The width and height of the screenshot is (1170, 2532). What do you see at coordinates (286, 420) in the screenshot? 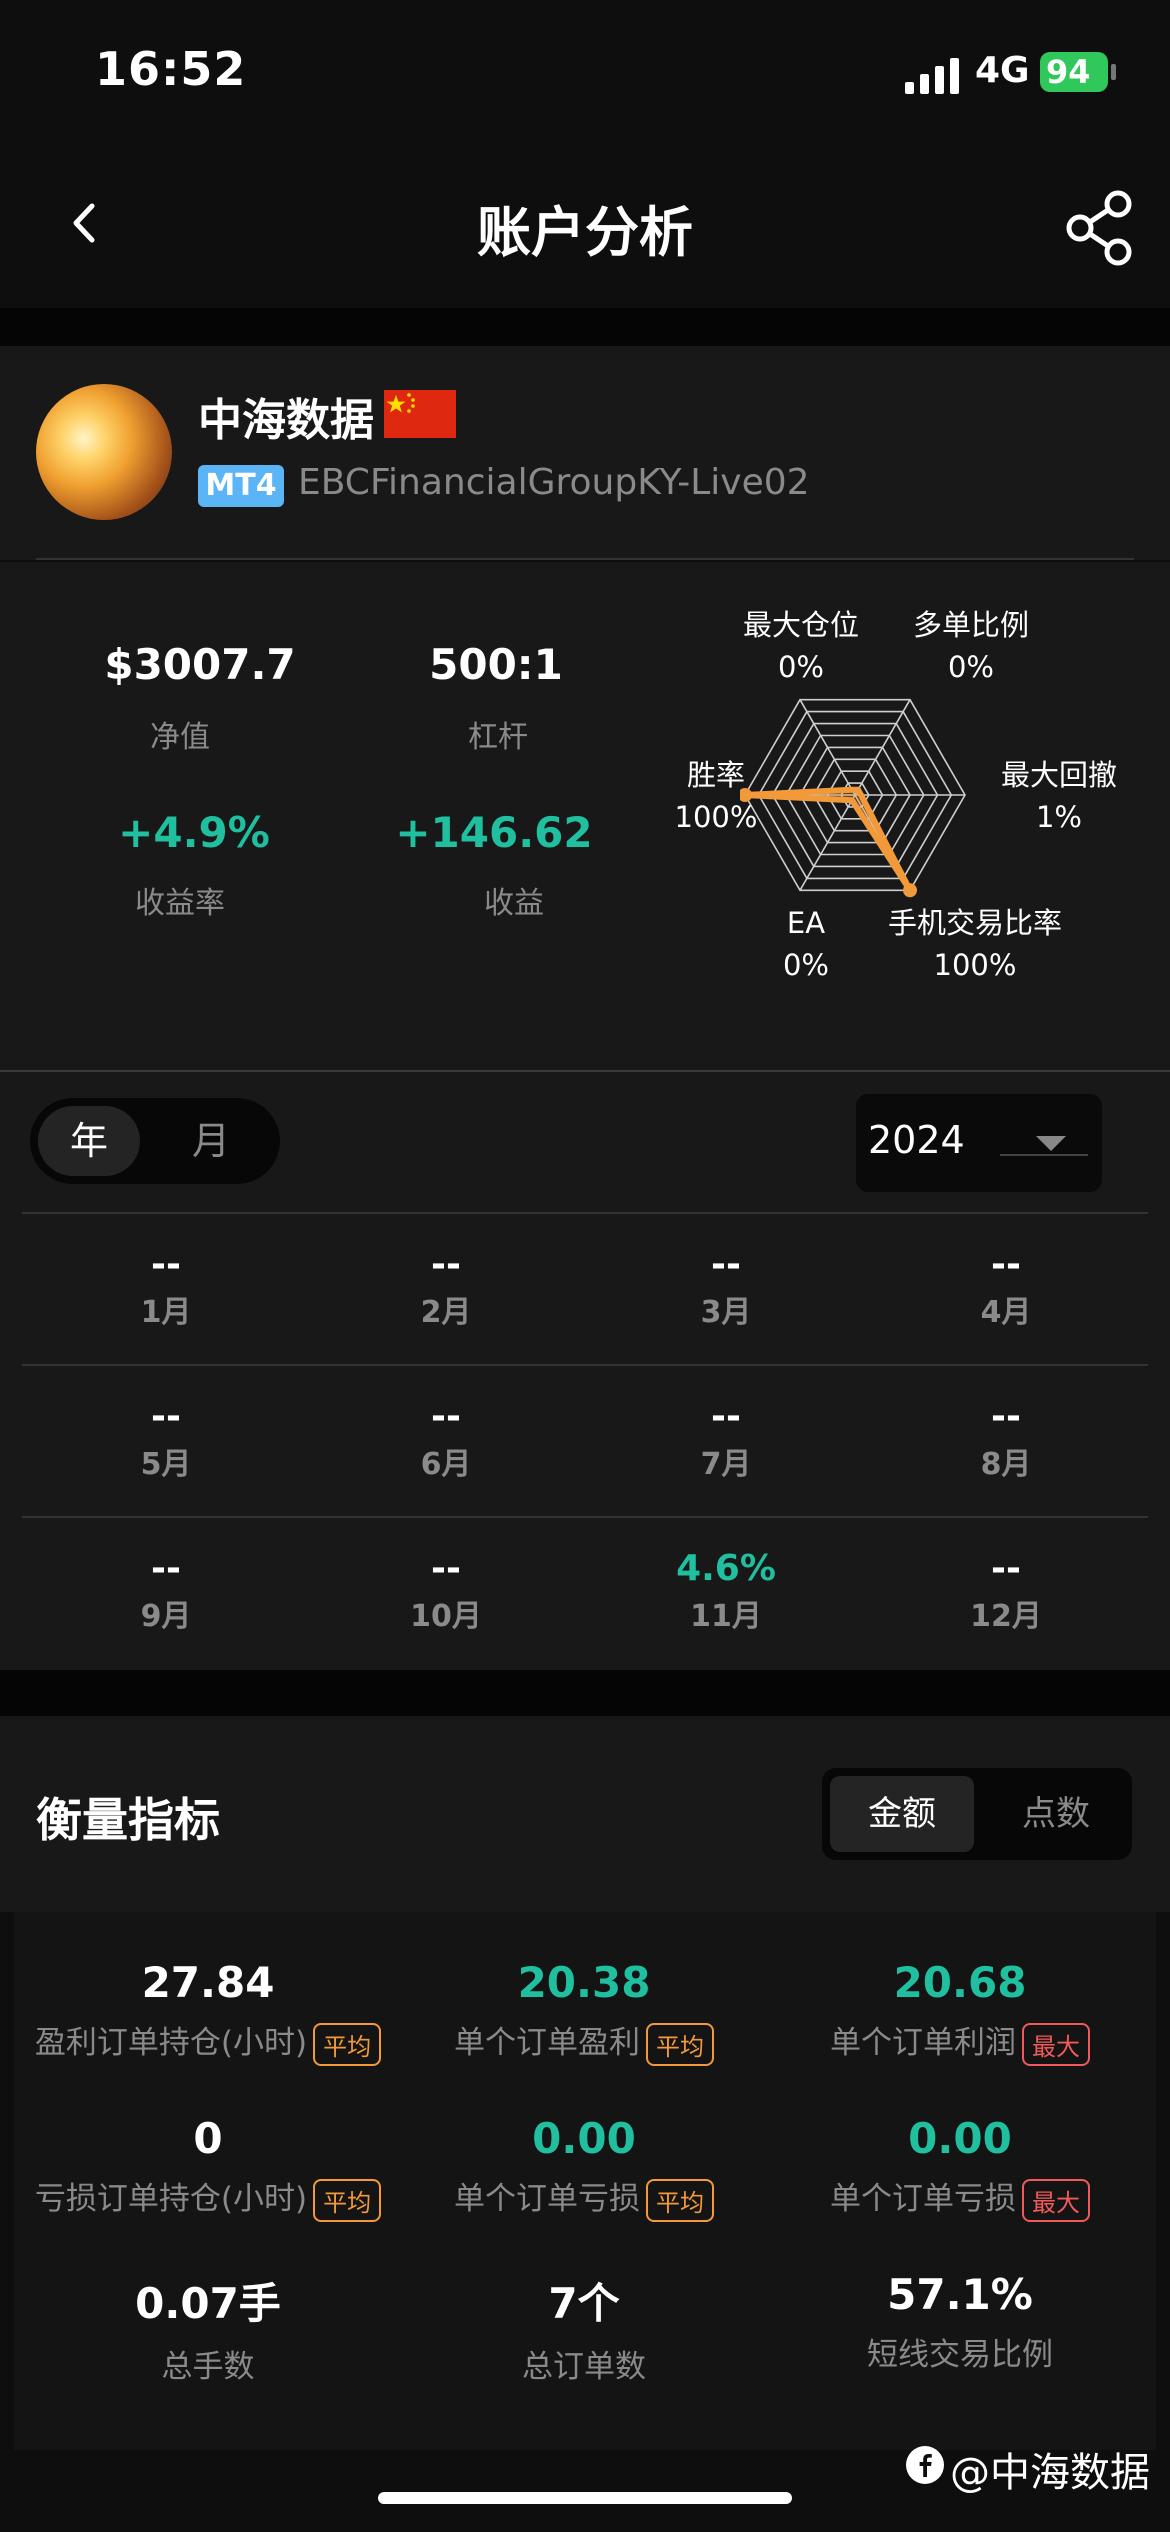
I see `account-name: 中海数据` at bounding box center [286, 420].